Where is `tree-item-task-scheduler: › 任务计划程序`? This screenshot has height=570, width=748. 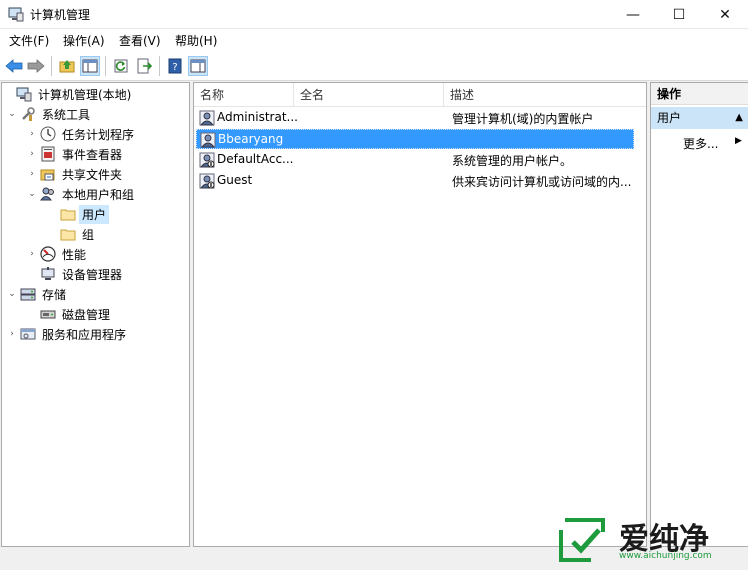
tree-item-task-scheduler: › 任务计划程序 is located at coordinates (81, 134).